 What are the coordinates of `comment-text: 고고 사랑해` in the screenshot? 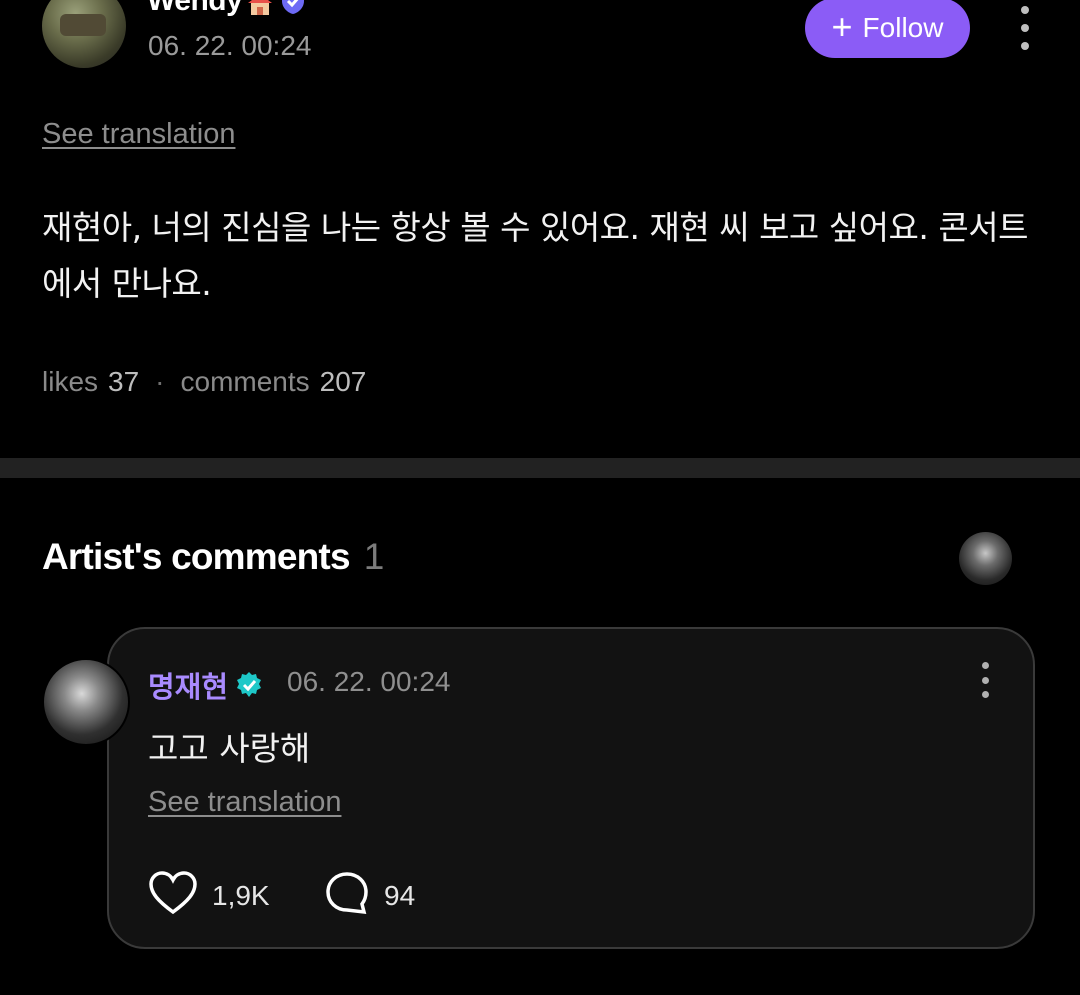 It's located at (229, 748).